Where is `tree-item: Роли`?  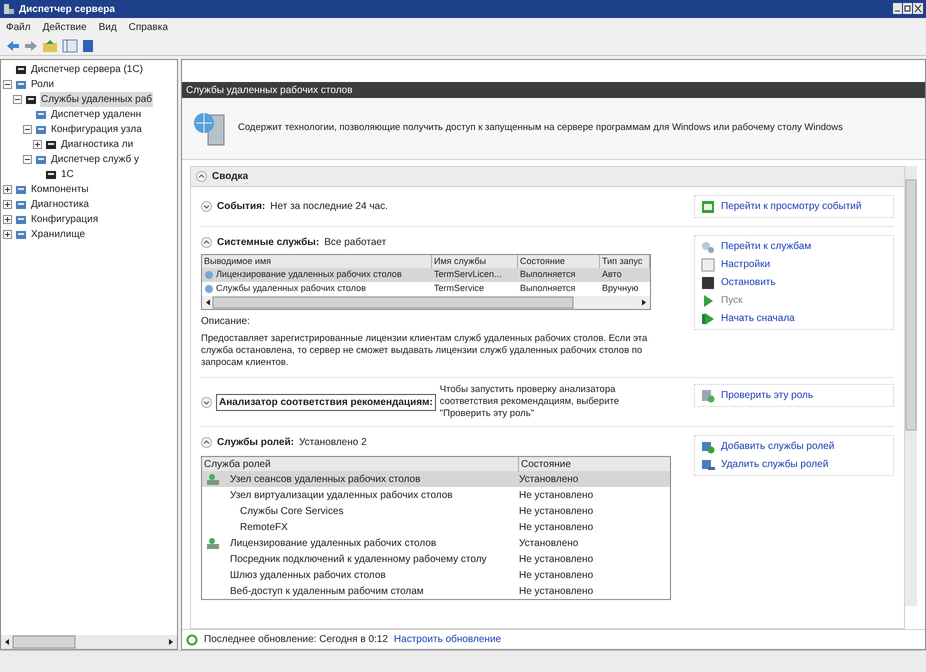 tree-item: Роли is located at coordinates (42, 84).